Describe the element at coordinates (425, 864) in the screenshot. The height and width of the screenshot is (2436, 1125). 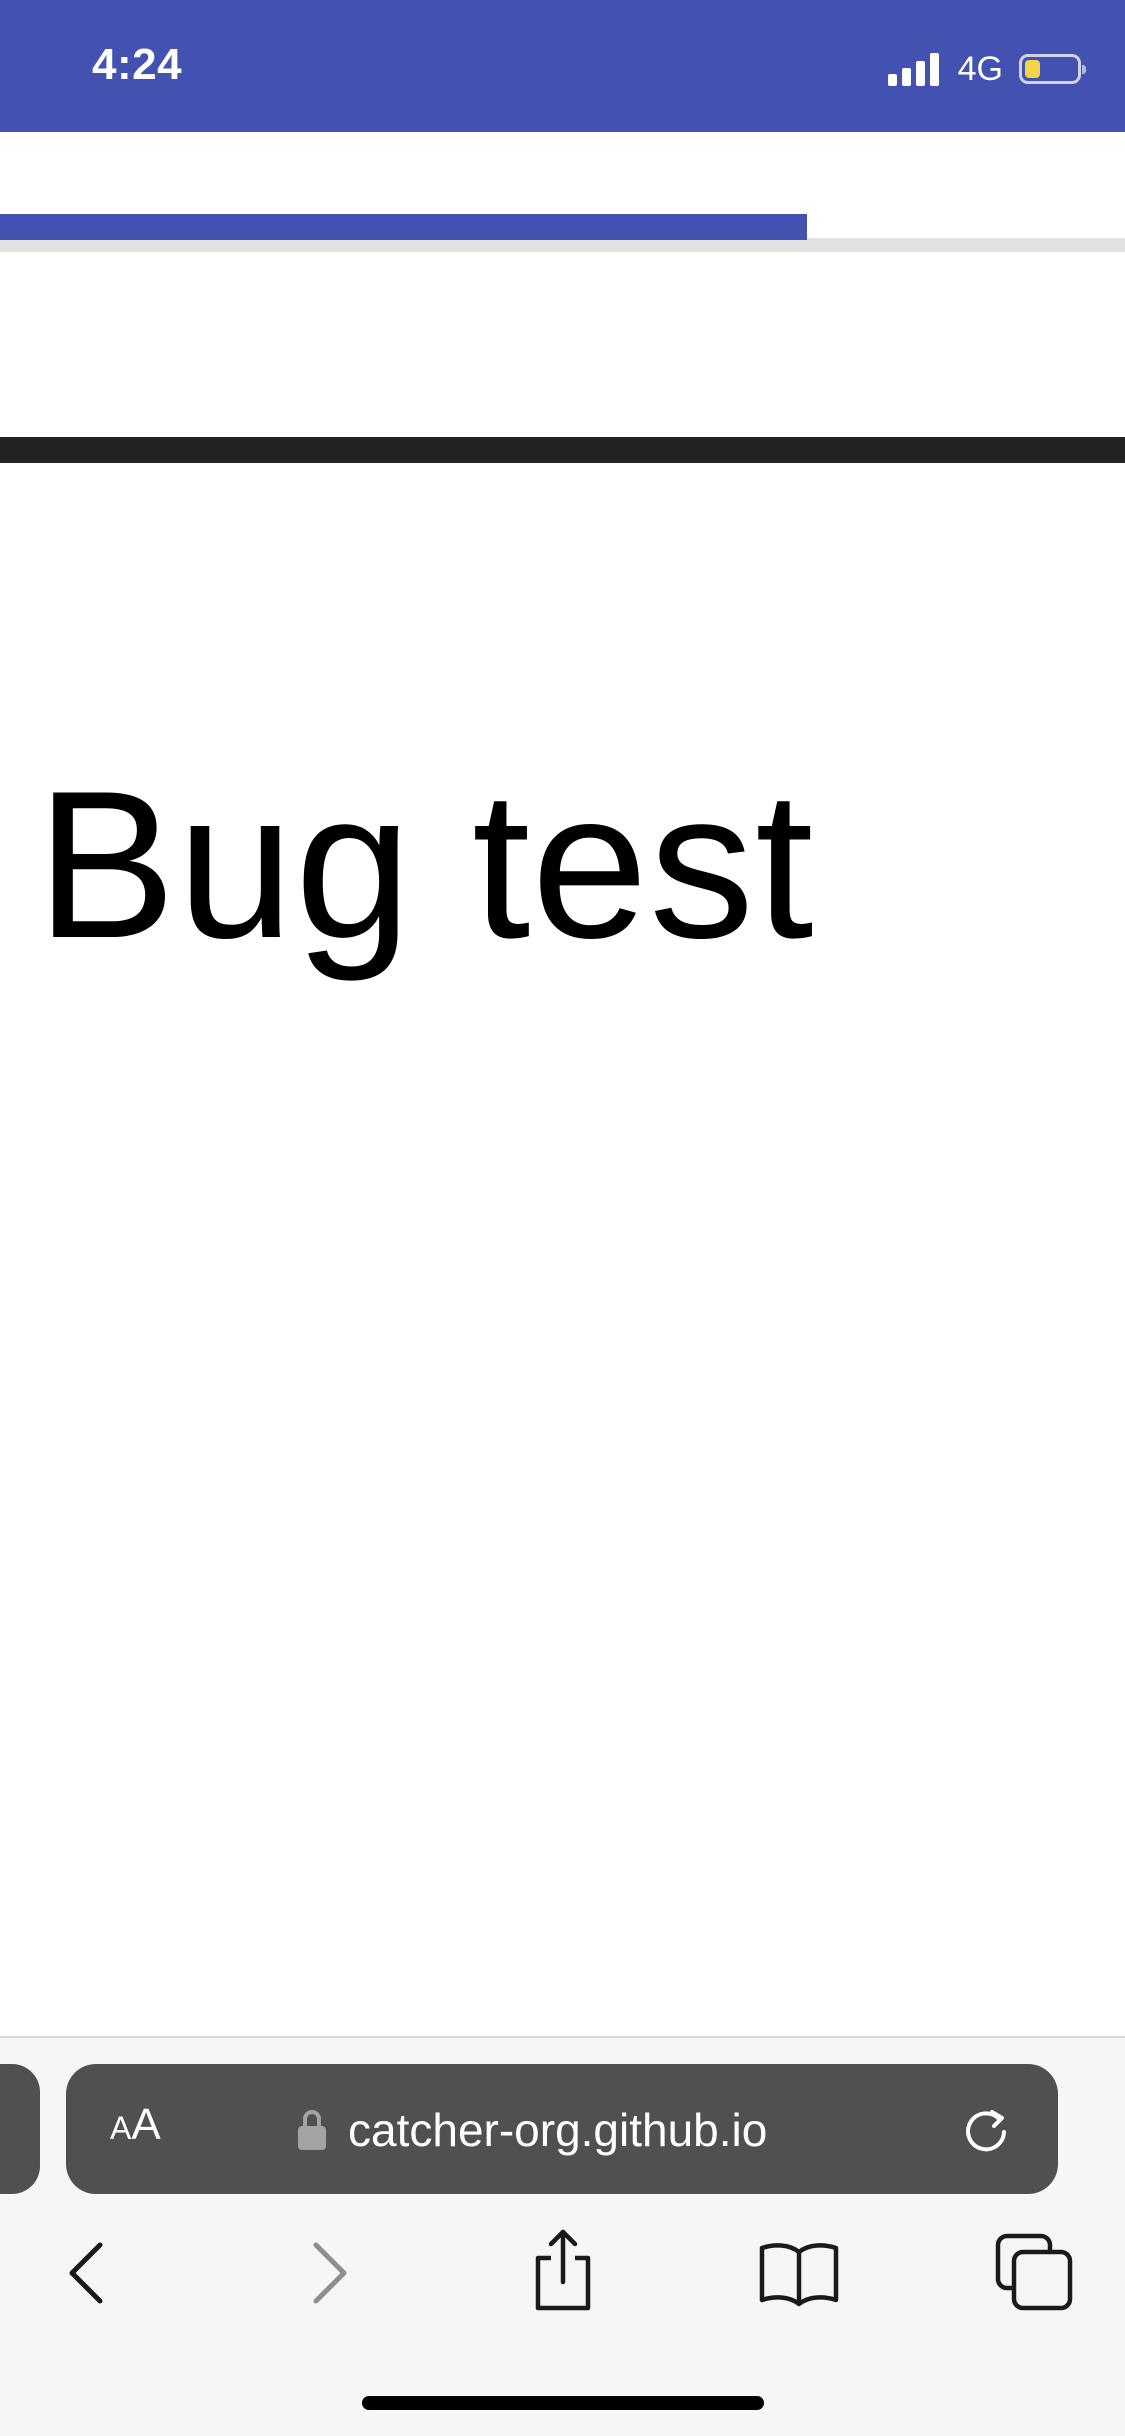
I see `page-heading: Bug test` at that location.